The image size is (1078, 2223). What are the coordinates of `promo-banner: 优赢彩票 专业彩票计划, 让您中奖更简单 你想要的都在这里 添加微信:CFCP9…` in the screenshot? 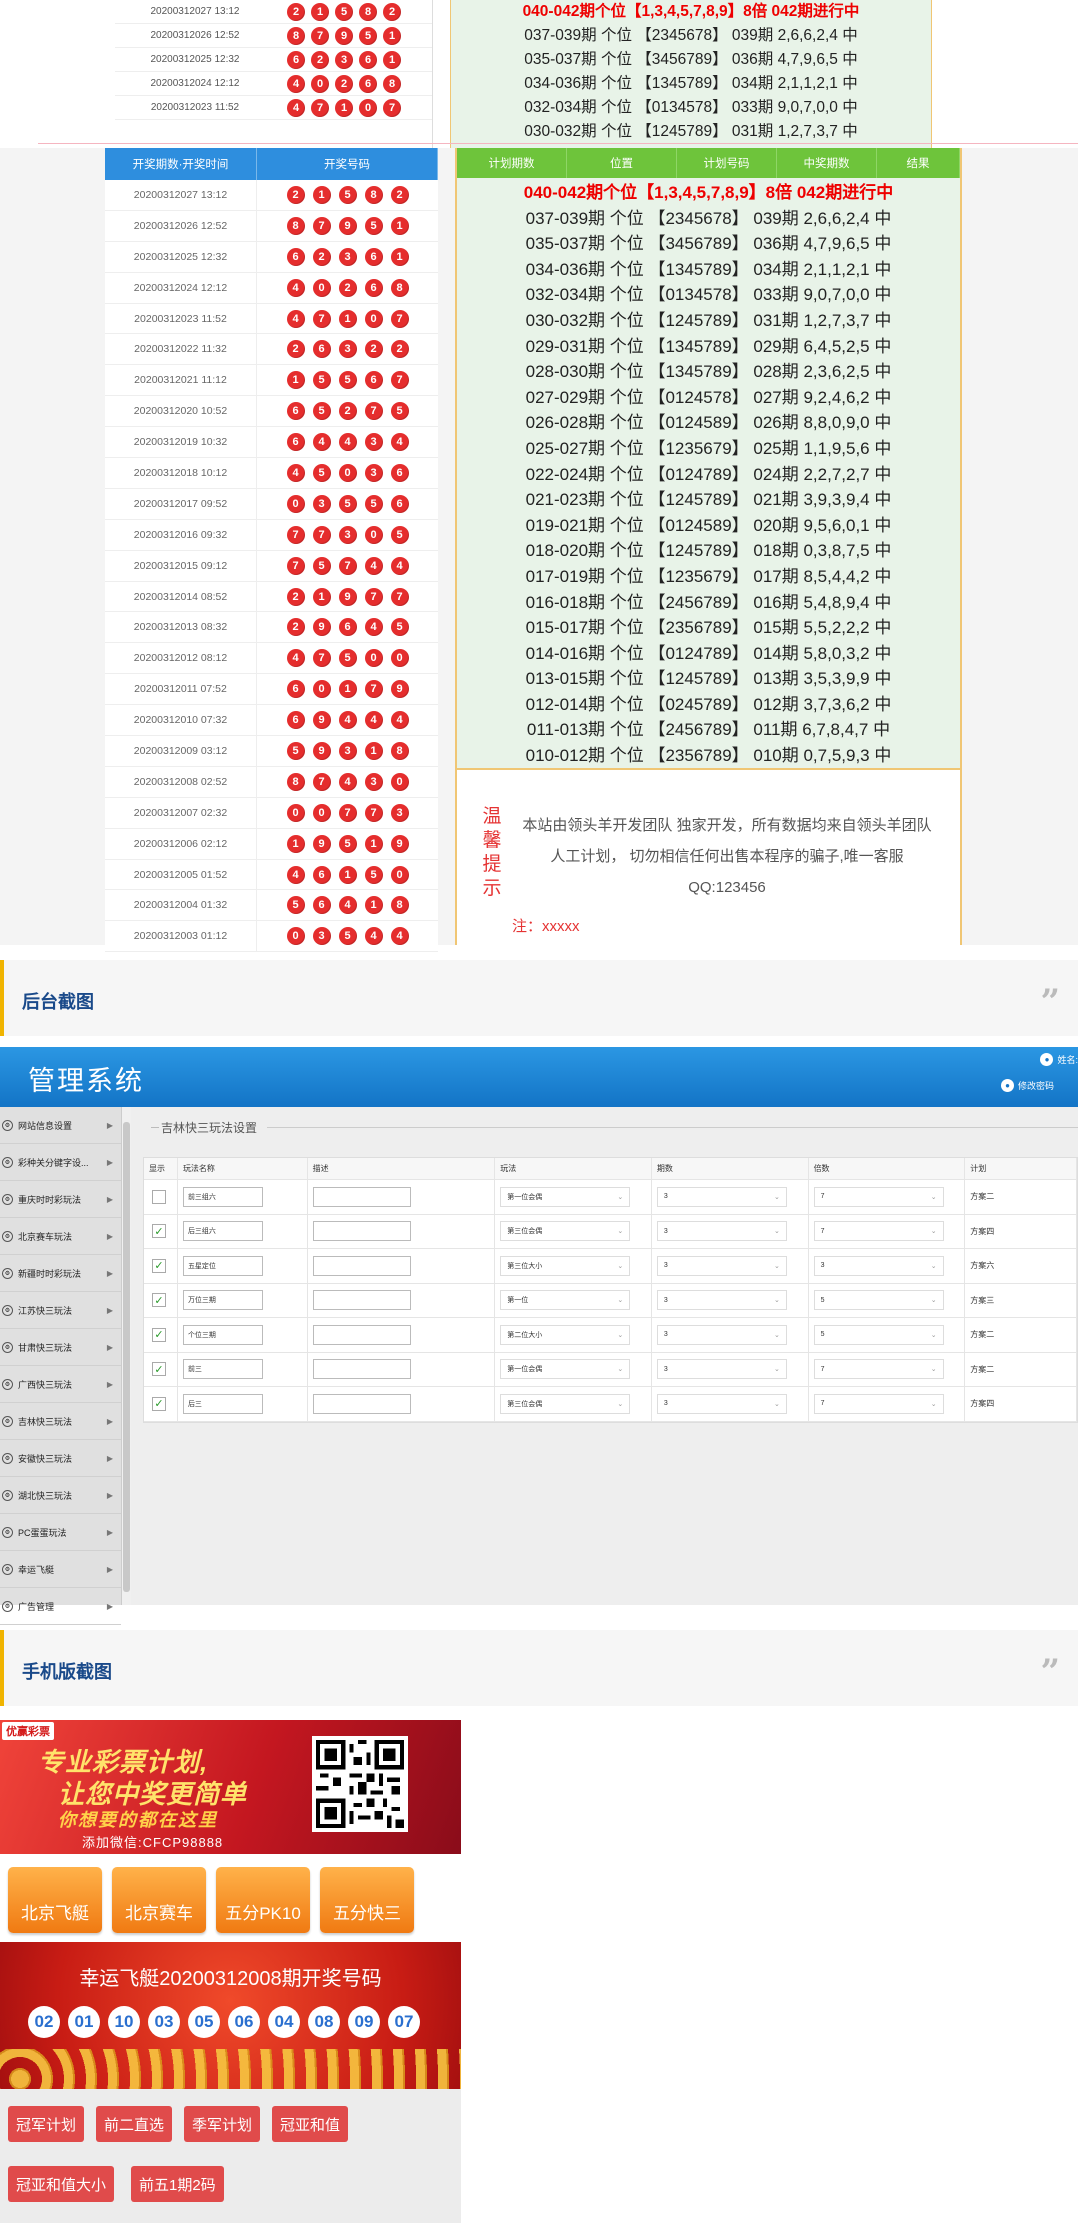 It's located at (230, 1787).